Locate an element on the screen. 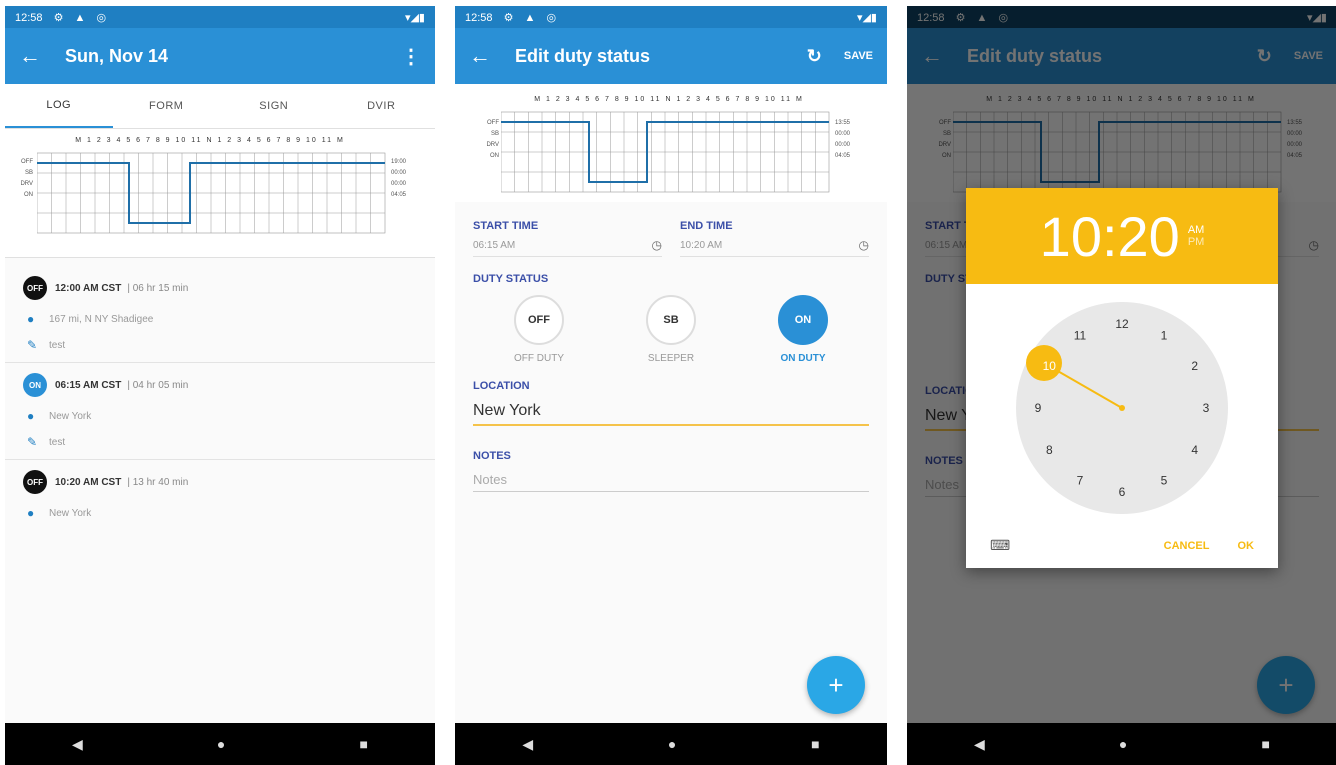 The height and width of the screenshot is (765, 1336). dial-number: 4 is located at coordinates (1194, 450).